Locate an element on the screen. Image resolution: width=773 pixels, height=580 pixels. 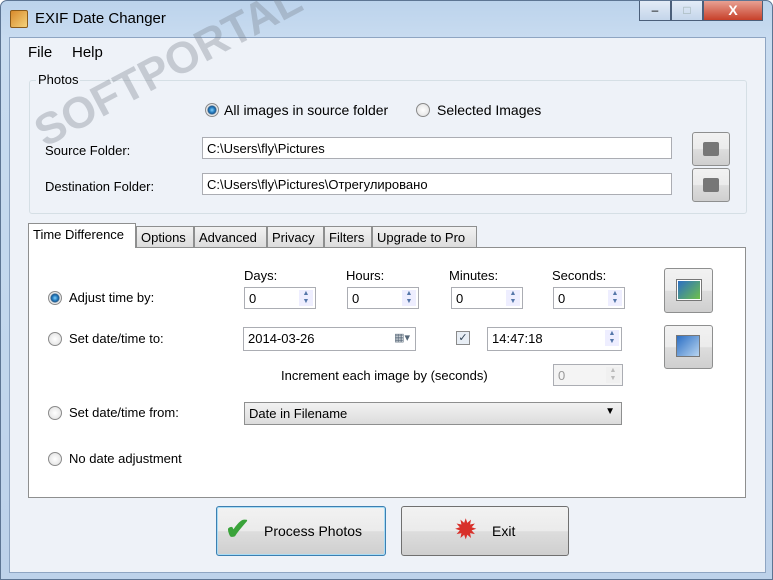
destination-folder-label: Destination Folder: is located at coordinates (100, 186).